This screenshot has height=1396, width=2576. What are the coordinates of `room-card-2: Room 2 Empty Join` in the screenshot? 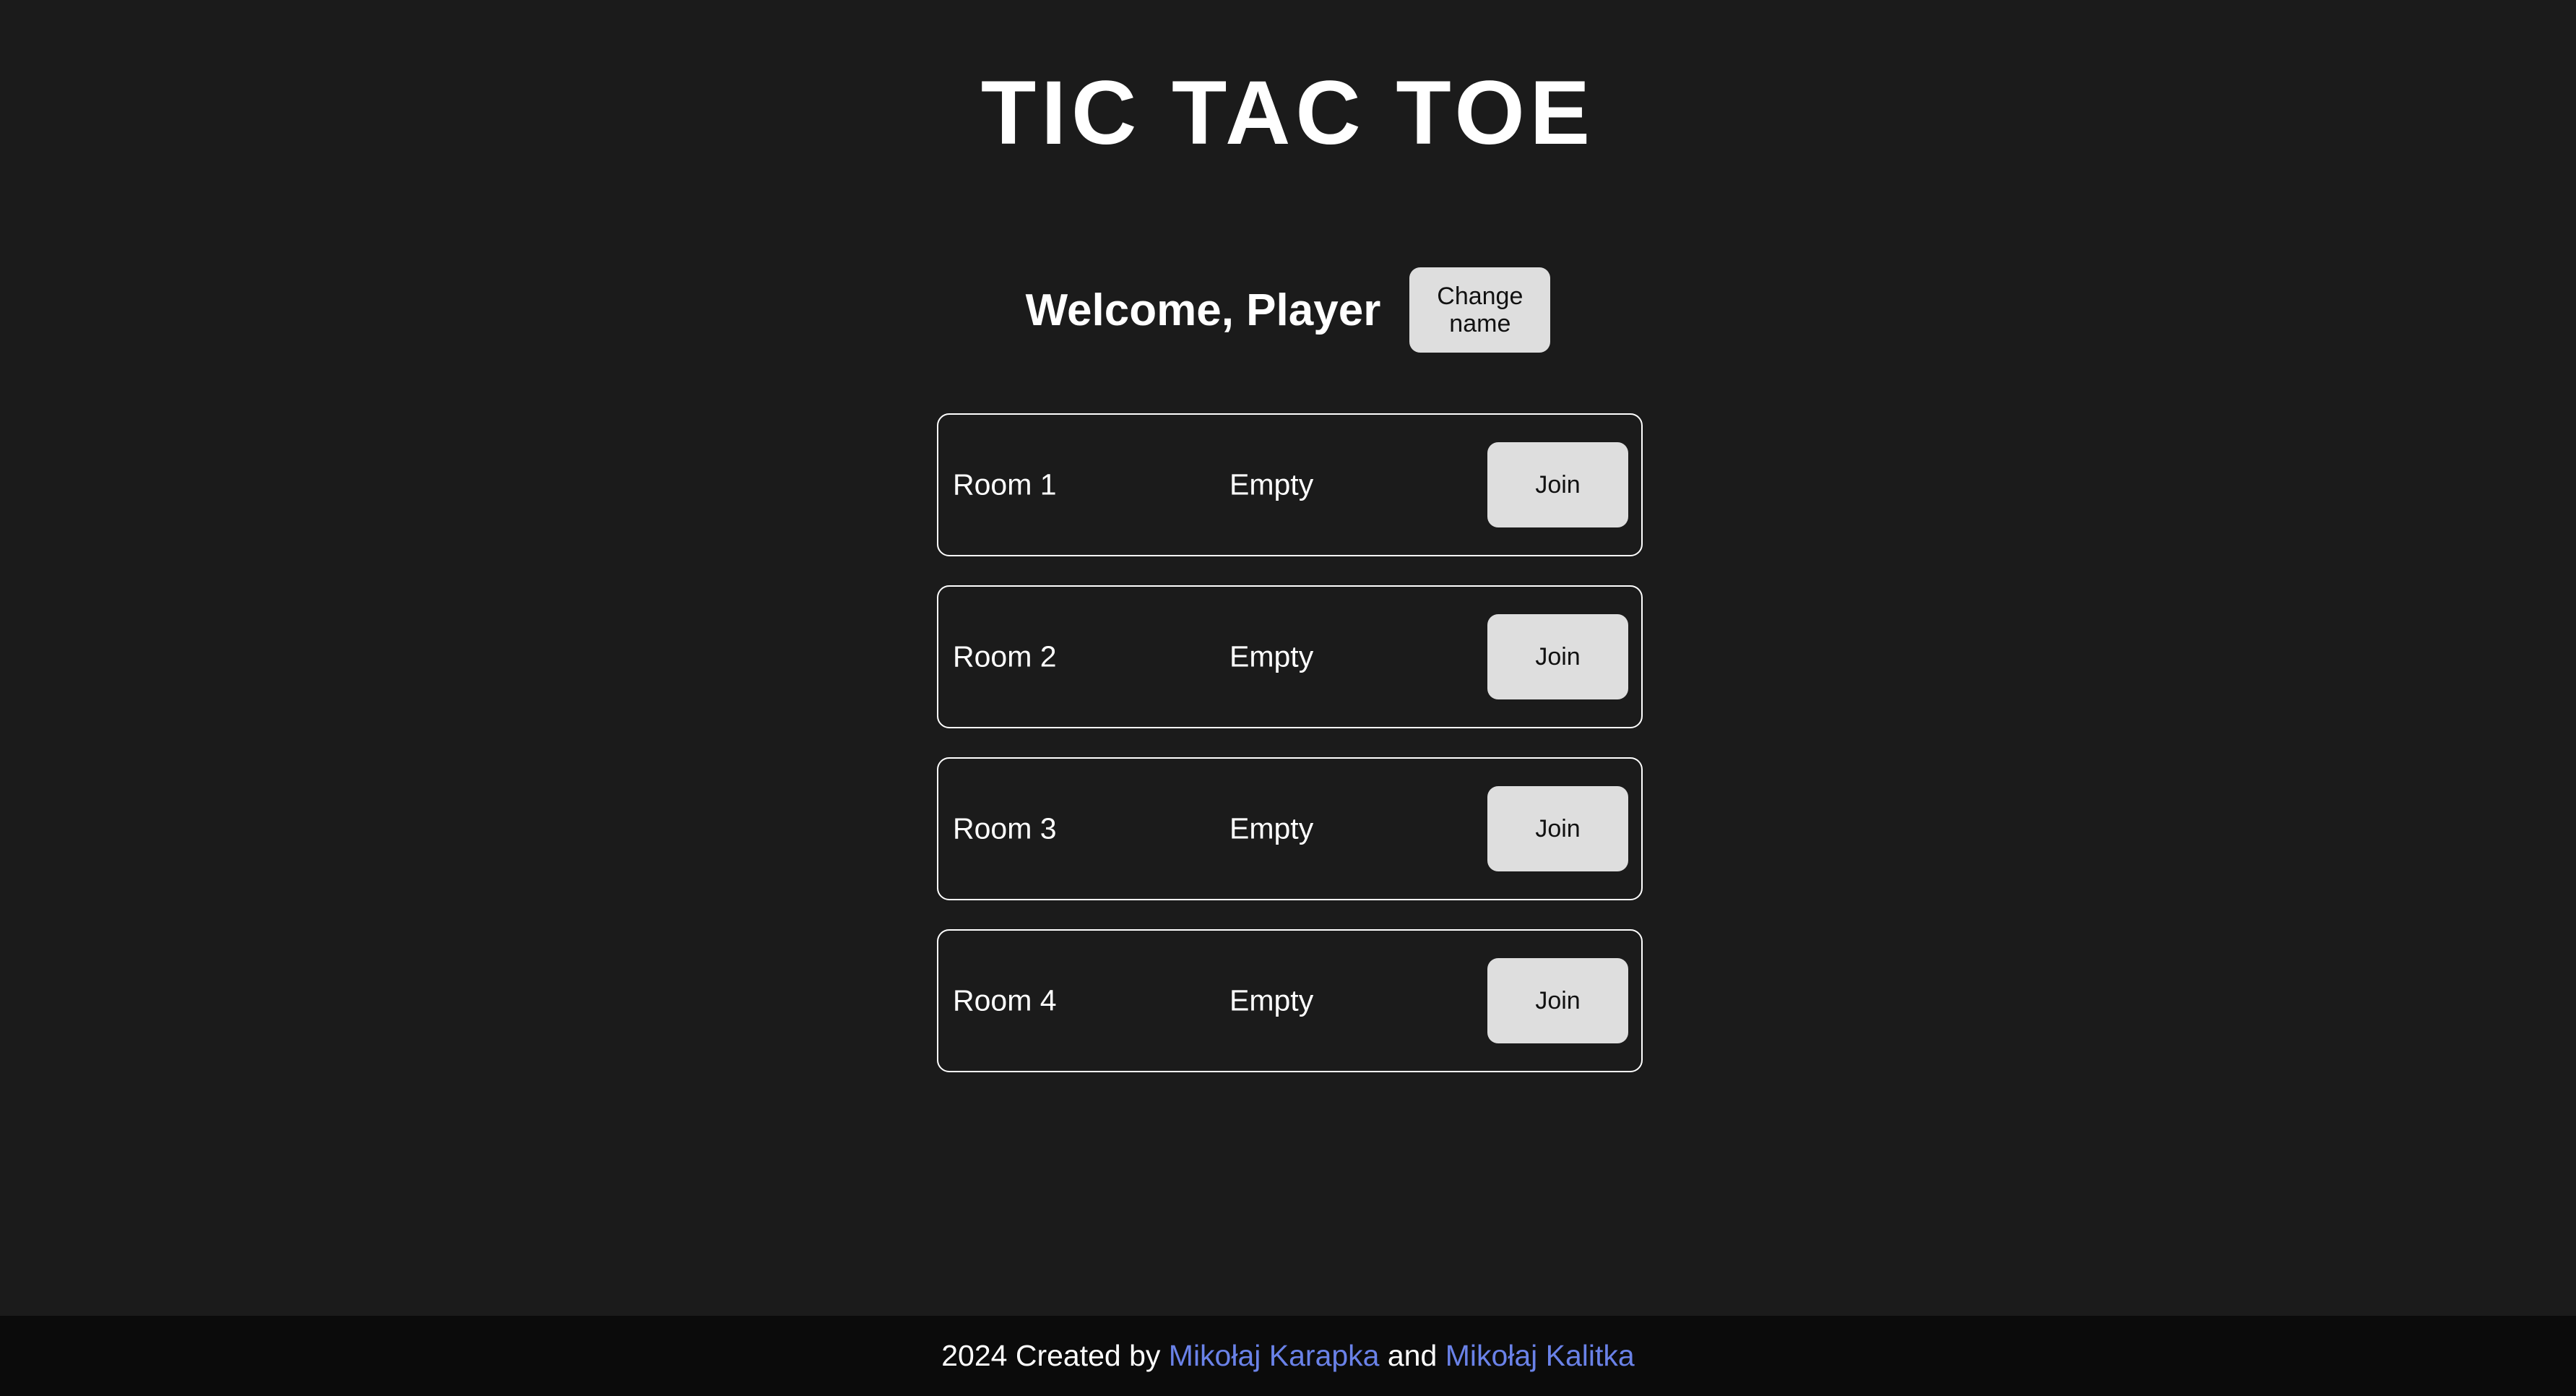 It's located at (1290, 656).